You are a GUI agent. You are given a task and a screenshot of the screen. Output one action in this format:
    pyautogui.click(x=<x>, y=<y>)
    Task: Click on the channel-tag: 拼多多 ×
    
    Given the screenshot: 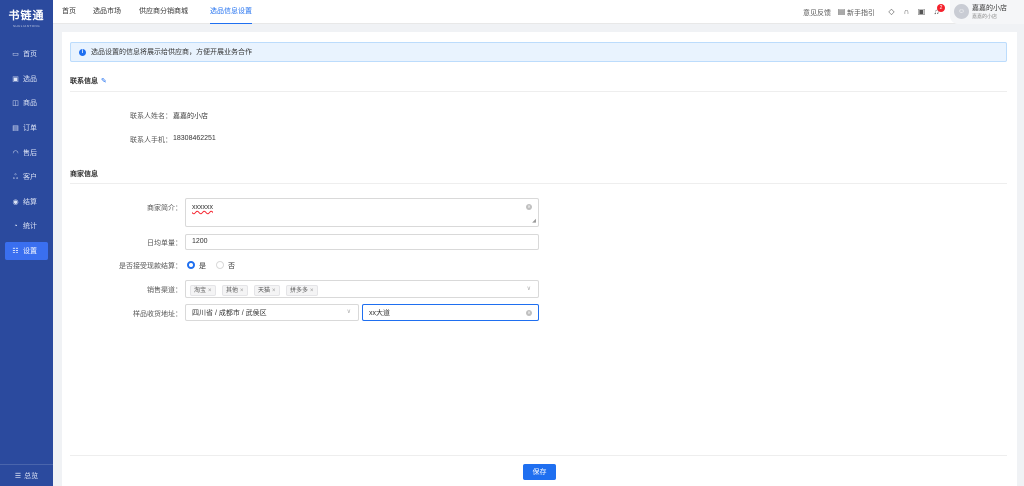 What is the action you would take?
    pyautogui.click(x=302, y=290)
    